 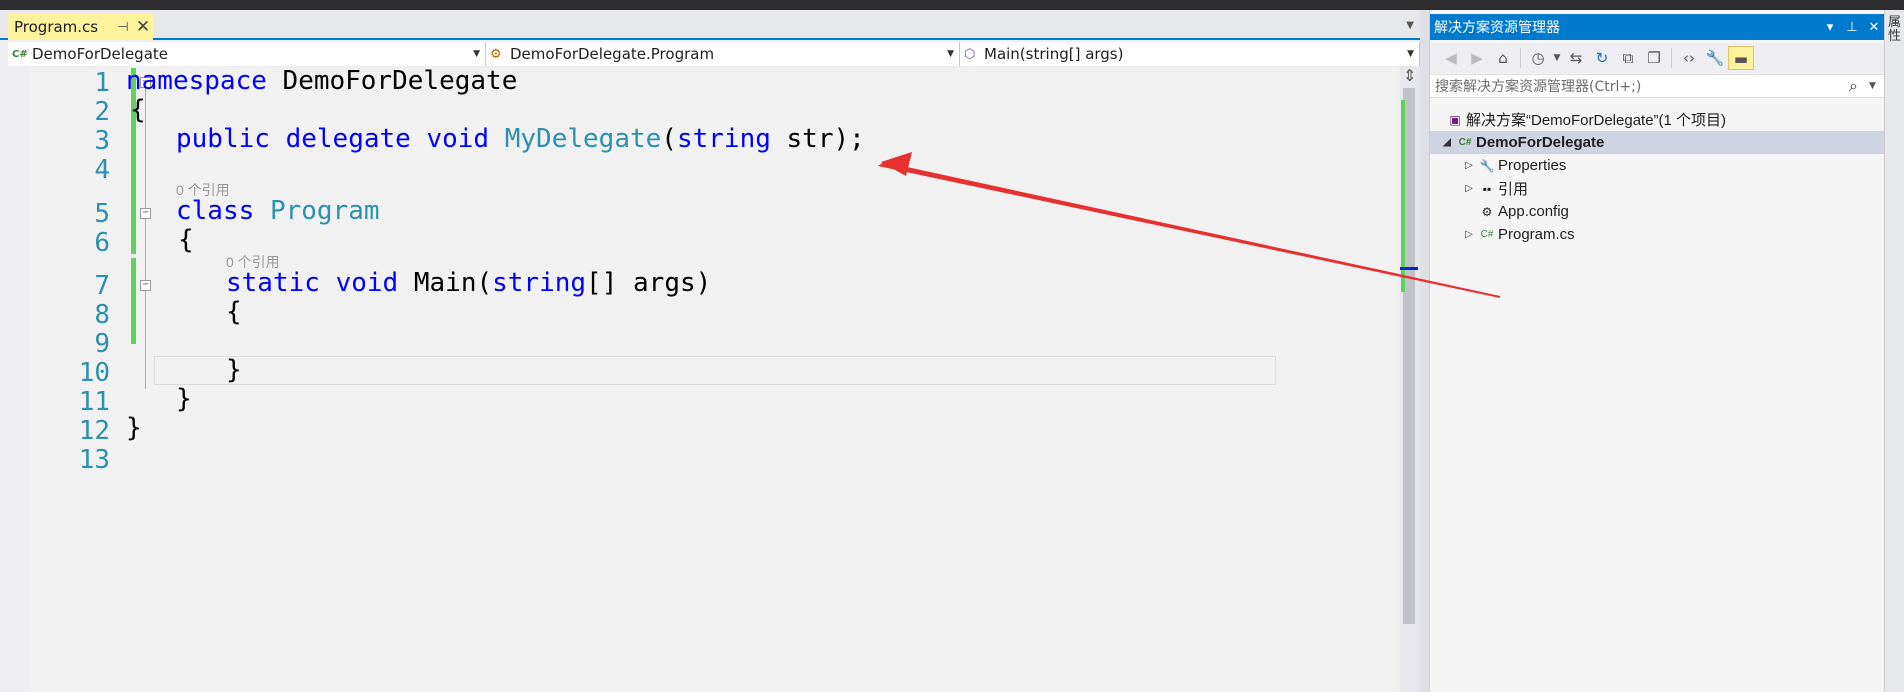 I want to click on code-line-8: {, so click(x=234, y=312).